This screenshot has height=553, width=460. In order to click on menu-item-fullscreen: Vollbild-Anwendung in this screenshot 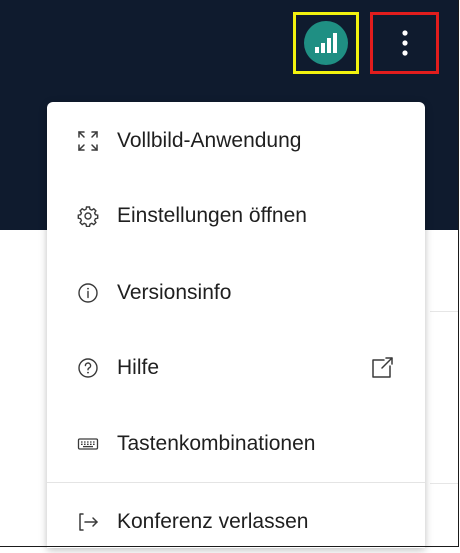, I will do `click(236, 141)`.